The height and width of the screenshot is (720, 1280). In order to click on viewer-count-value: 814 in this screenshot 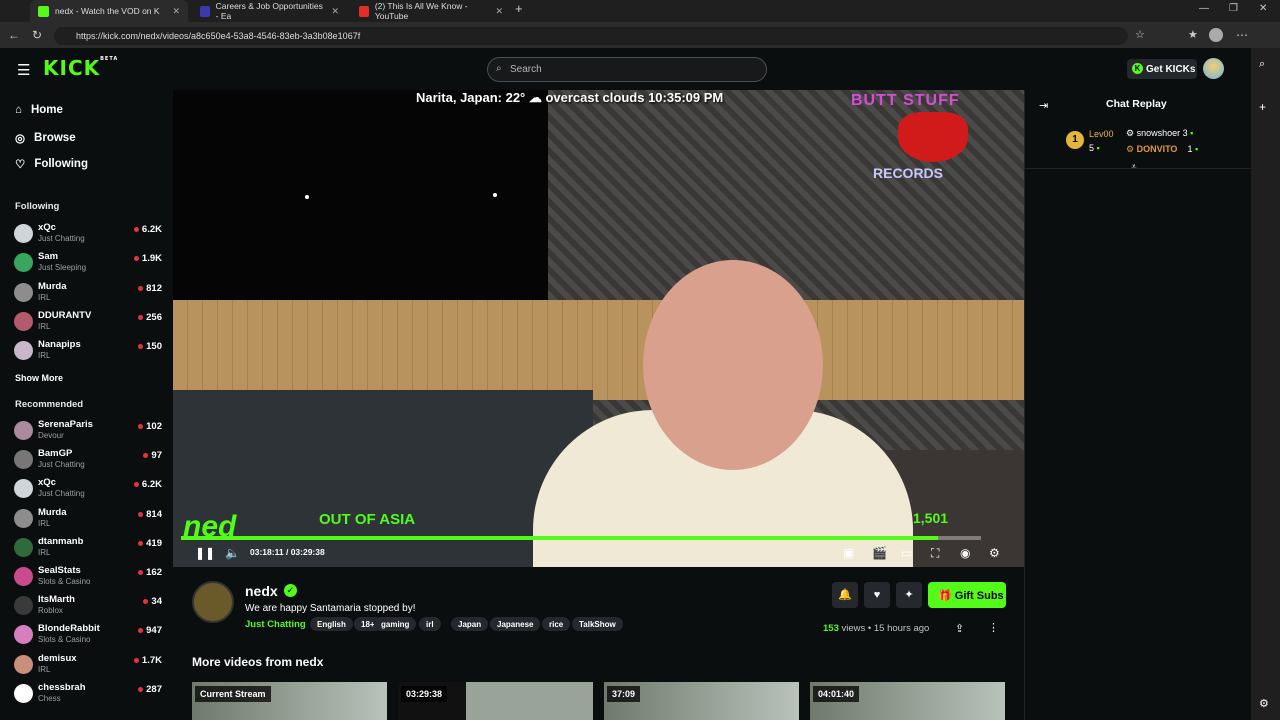, I will do `click(154, 514)`.